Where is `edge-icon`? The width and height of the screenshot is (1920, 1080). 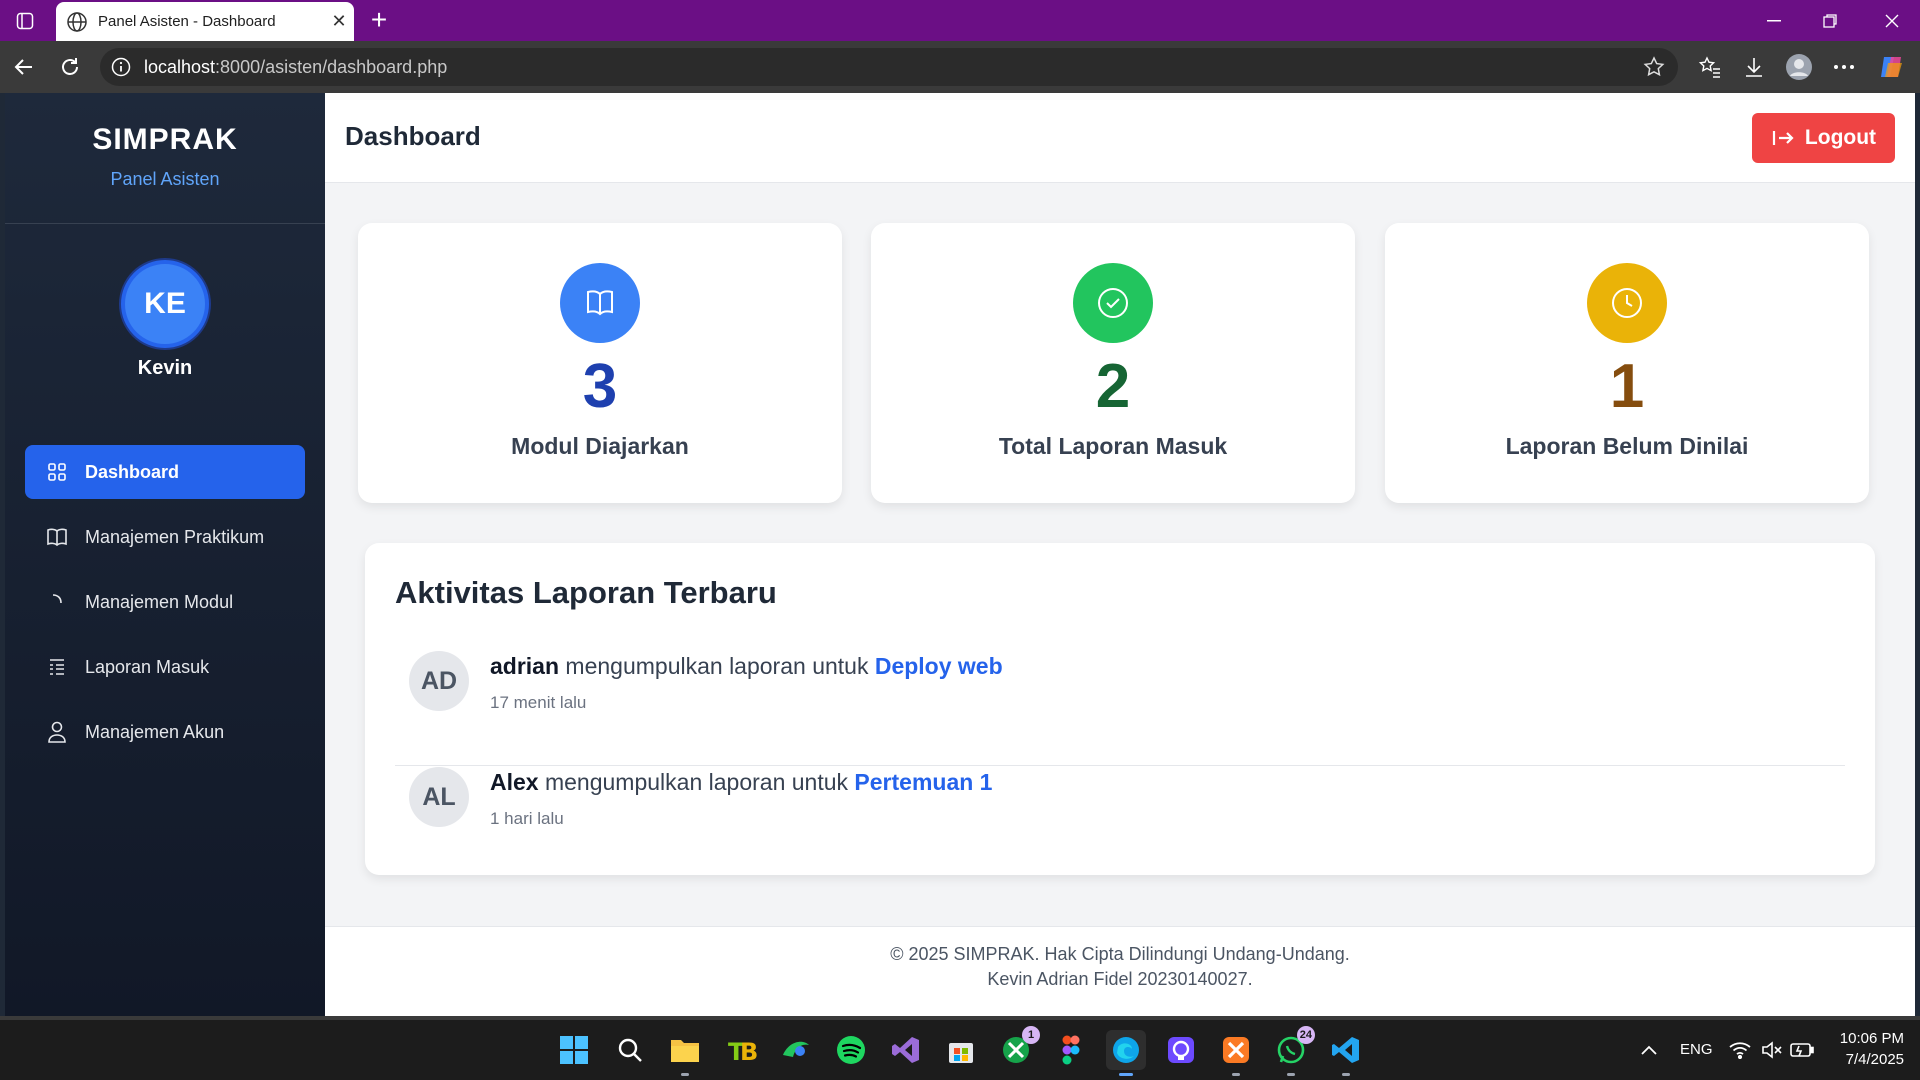
edge-icon is located at coordinates (1126, 1053).